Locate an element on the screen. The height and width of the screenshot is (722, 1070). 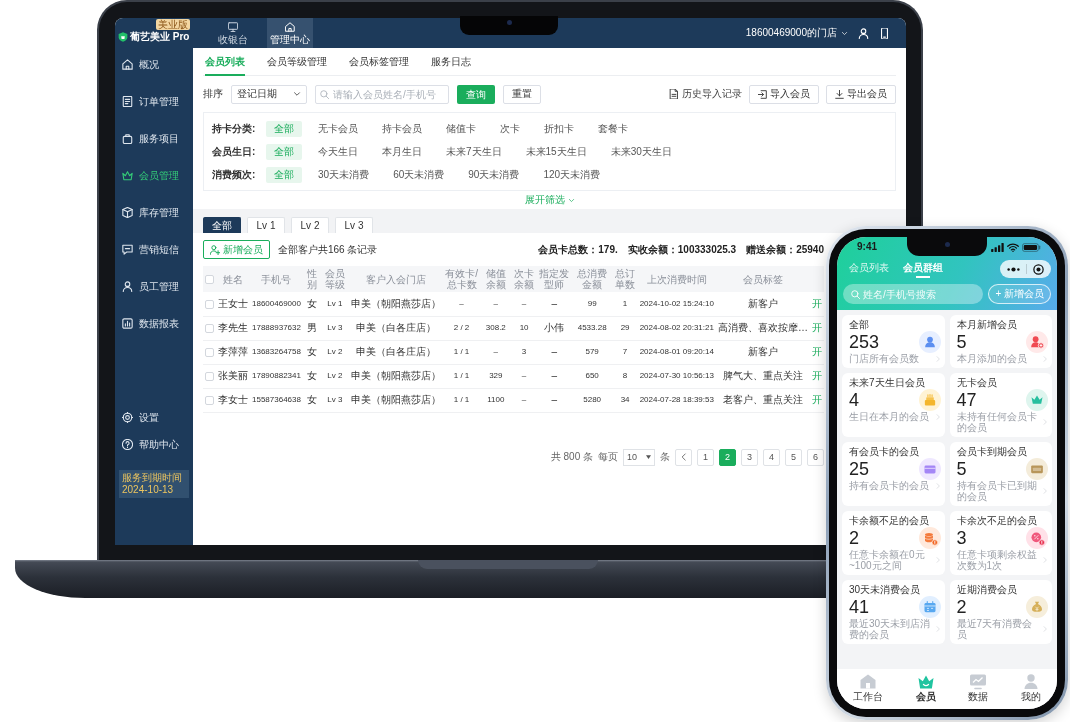
nav-item: 数据 is located at coordinates (978, 691).